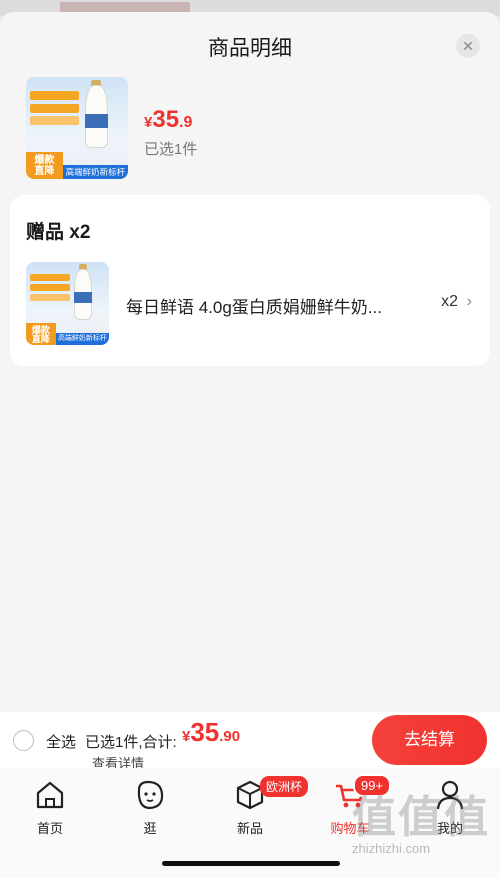 The height and width of the screenshot is (878, 500). I want to click on order-summary: 已选1件,合计:, so click(131, 742).